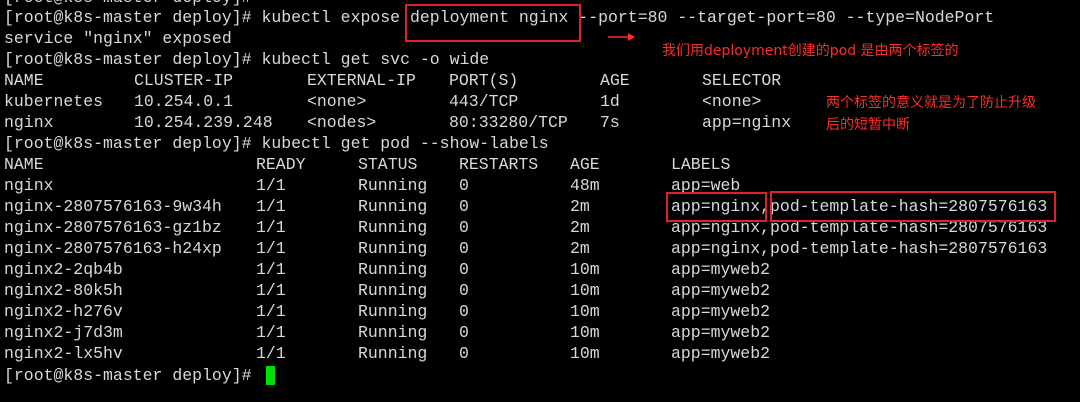 The image size is (1080, 402). I want to click on svc-cell-cluster-ip: 10.254.239.248, so click(203, 122).